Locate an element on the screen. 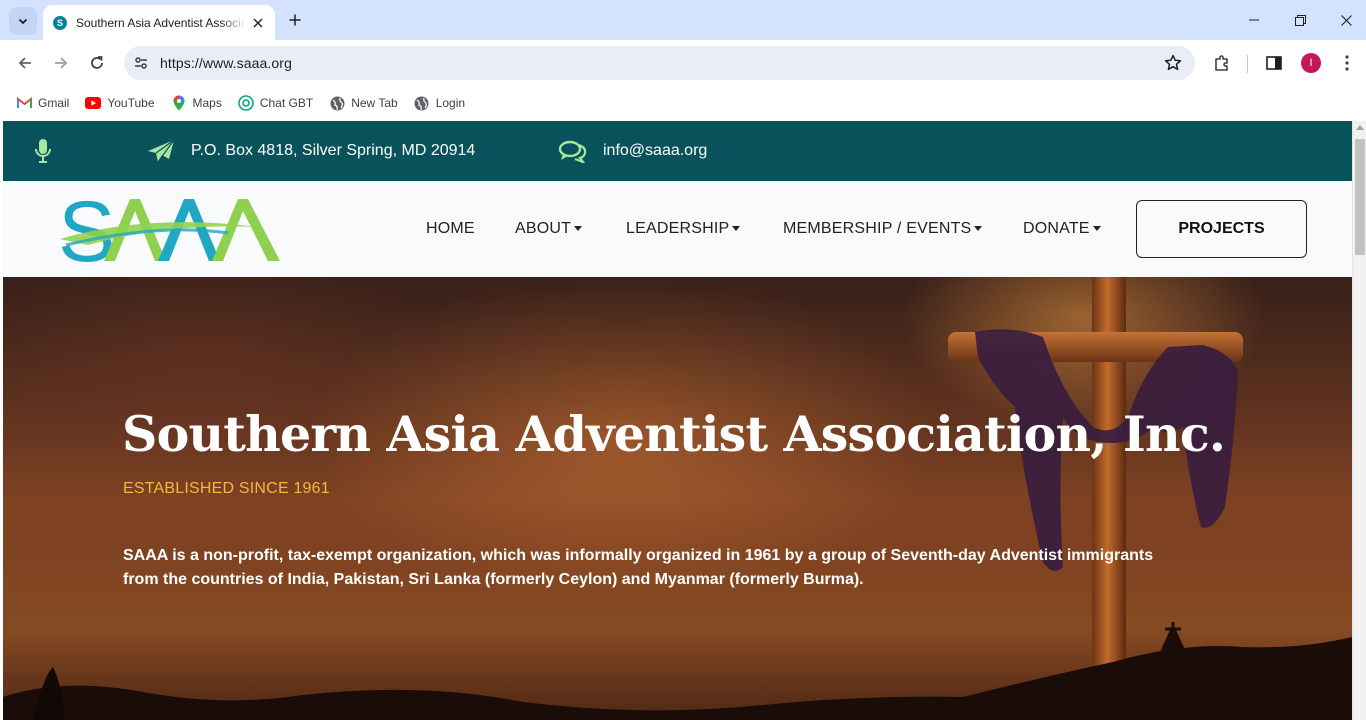 The height and width of the screenshot is (720, 1366). bookmark-youtube: YouTube is located at coordinates (119, 103).